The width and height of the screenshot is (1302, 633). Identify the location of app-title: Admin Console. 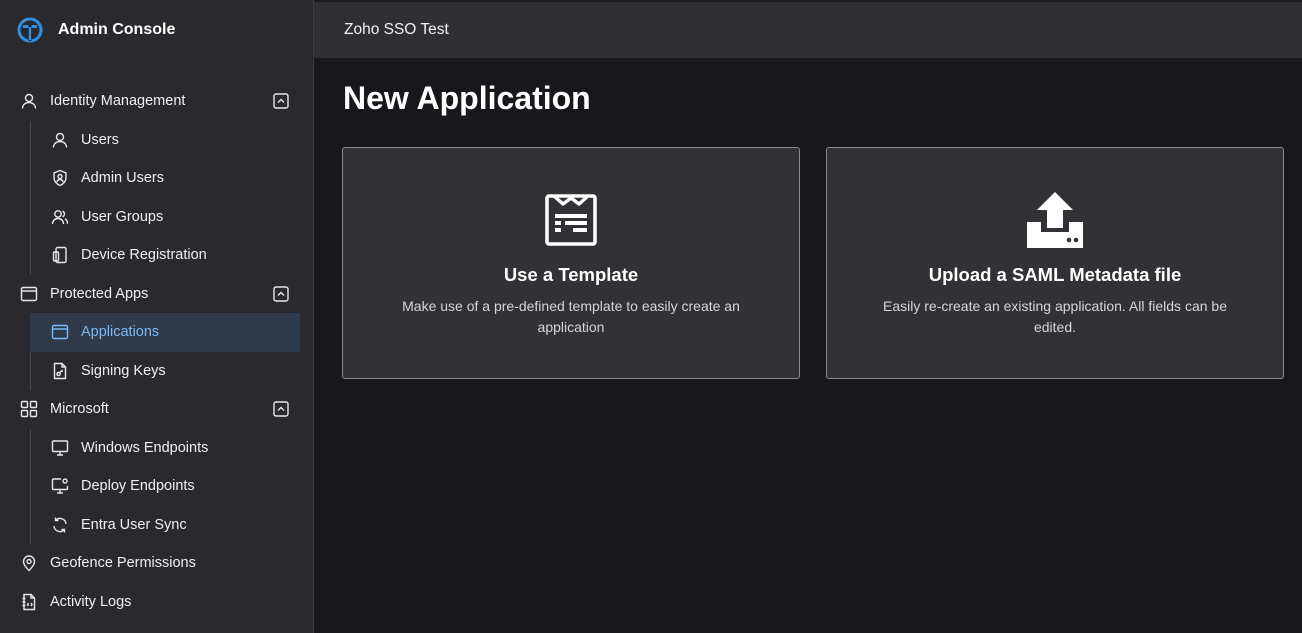
(117, 29).